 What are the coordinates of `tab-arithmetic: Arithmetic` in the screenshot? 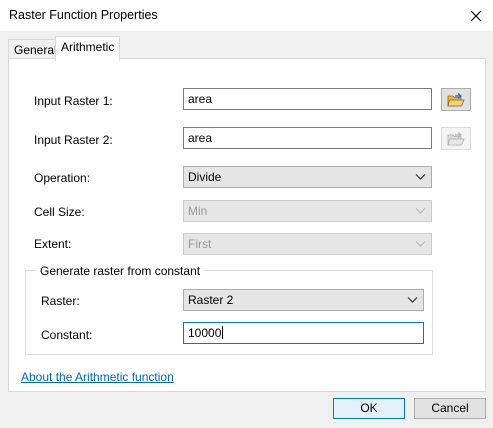 It's located at (88, 48).